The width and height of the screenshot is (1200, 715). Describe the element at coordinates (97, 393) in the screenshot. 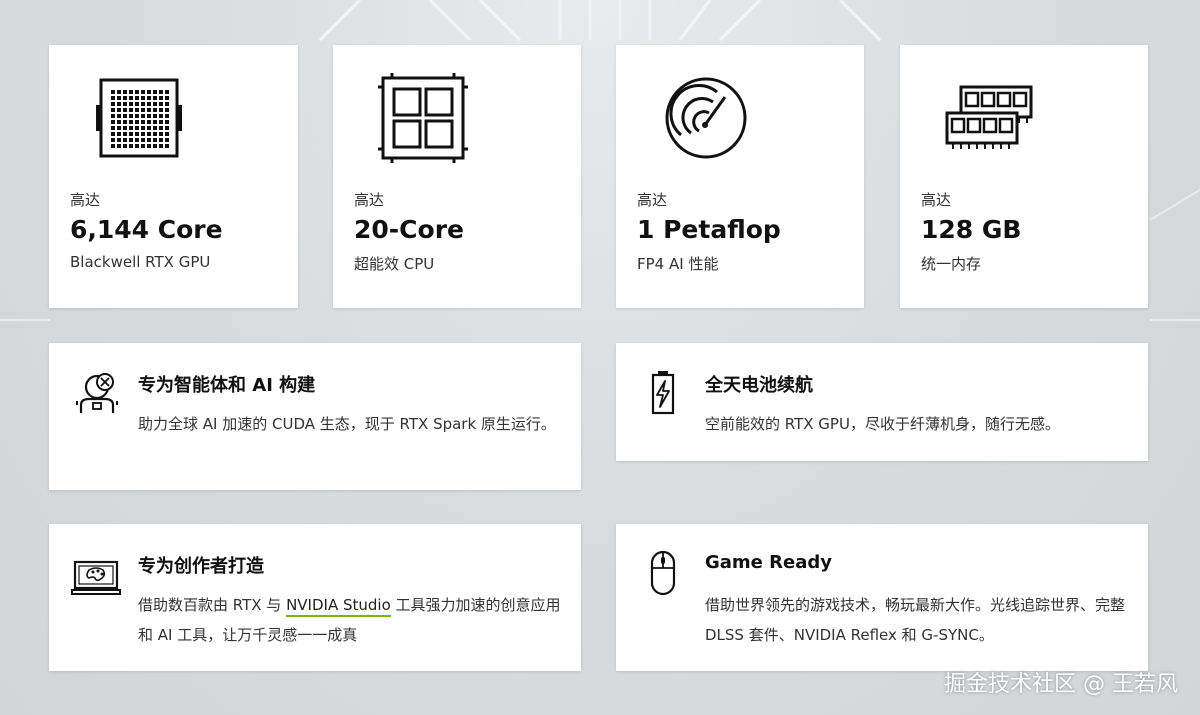

I see `ai-agent-icon` at that location.